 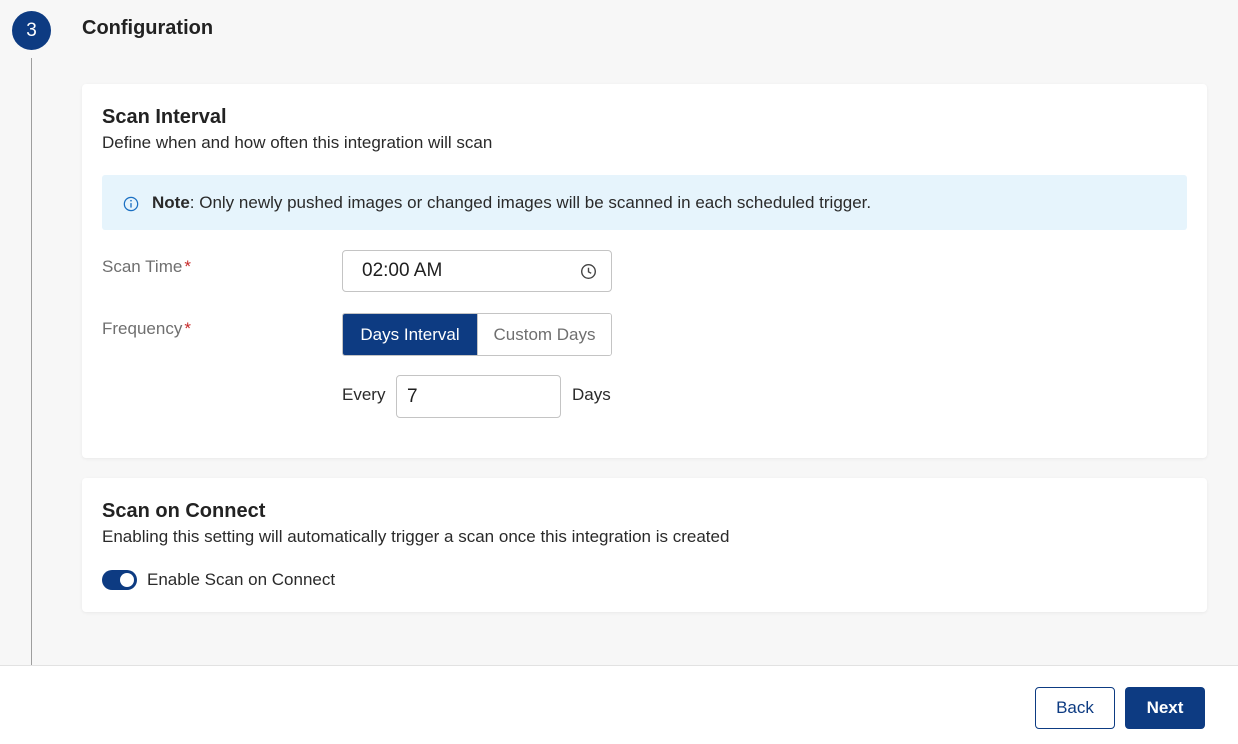 What do you see at coordinates (591, 394) in the screenshot?
I see `days-label: Days` at bounding box center [591, 394].